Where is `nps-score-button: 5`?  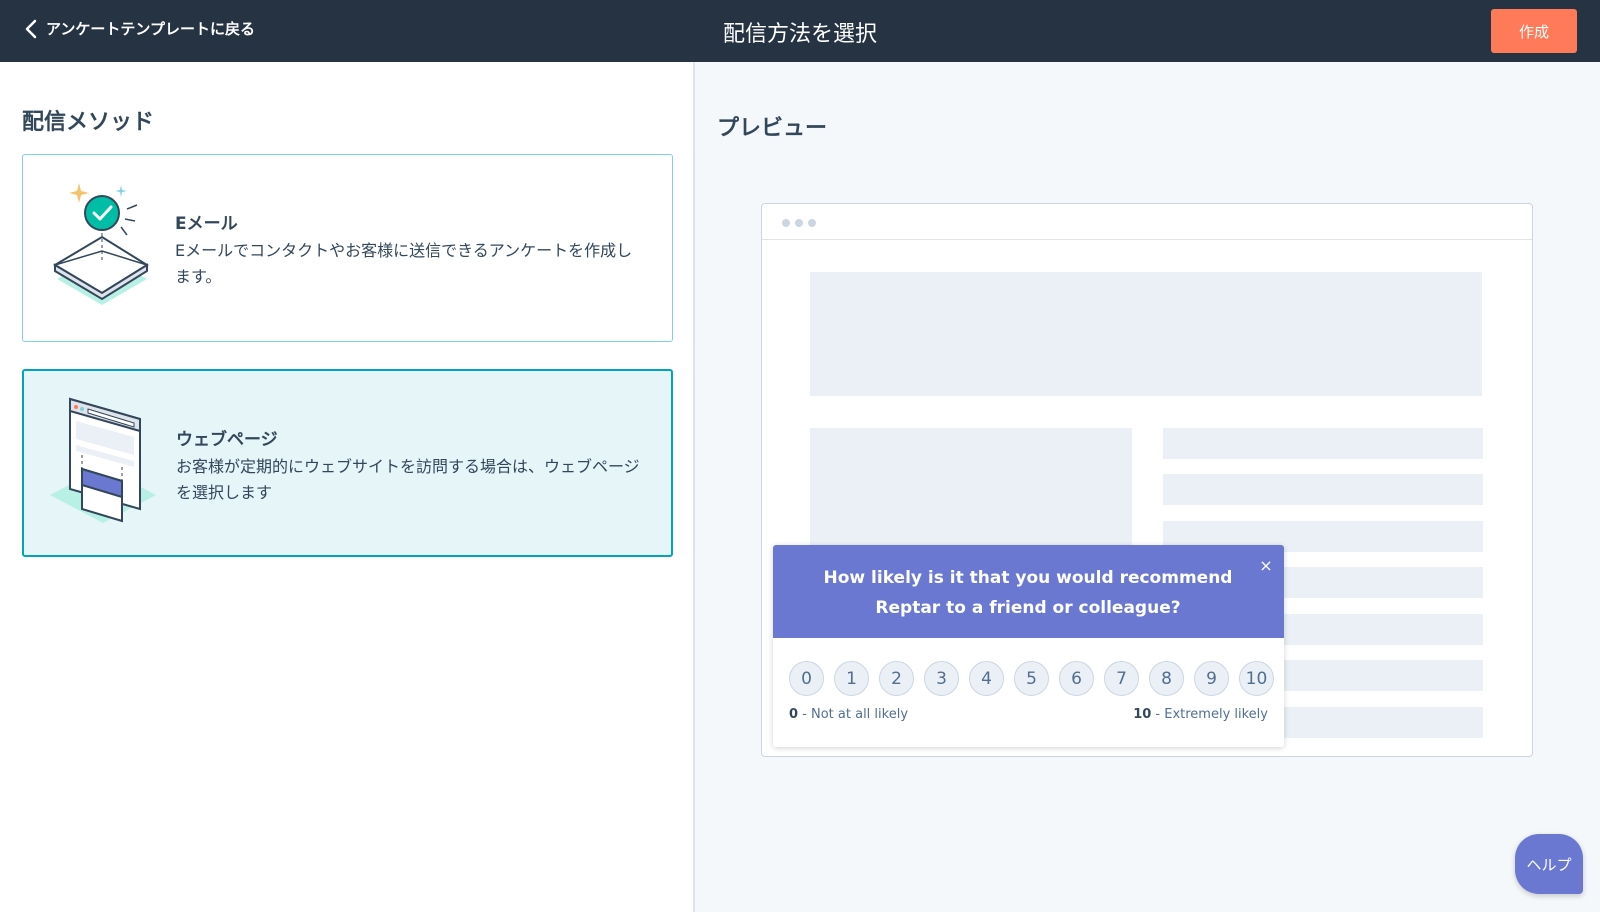 nps-score-button: 5 is located at coordinates (1031, 678).